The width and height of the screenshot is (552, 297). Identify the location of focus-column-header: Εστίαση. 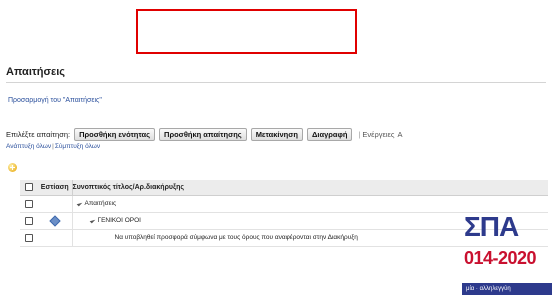
(55, 188).